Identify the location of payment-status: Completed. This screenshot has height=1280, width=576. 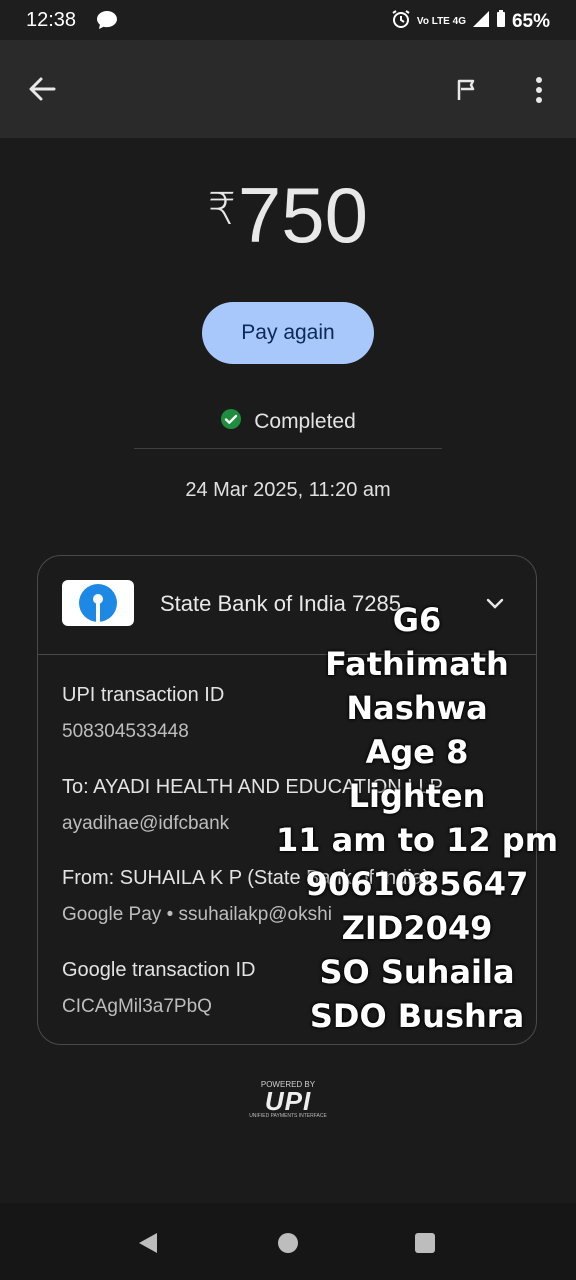
(288, 422).